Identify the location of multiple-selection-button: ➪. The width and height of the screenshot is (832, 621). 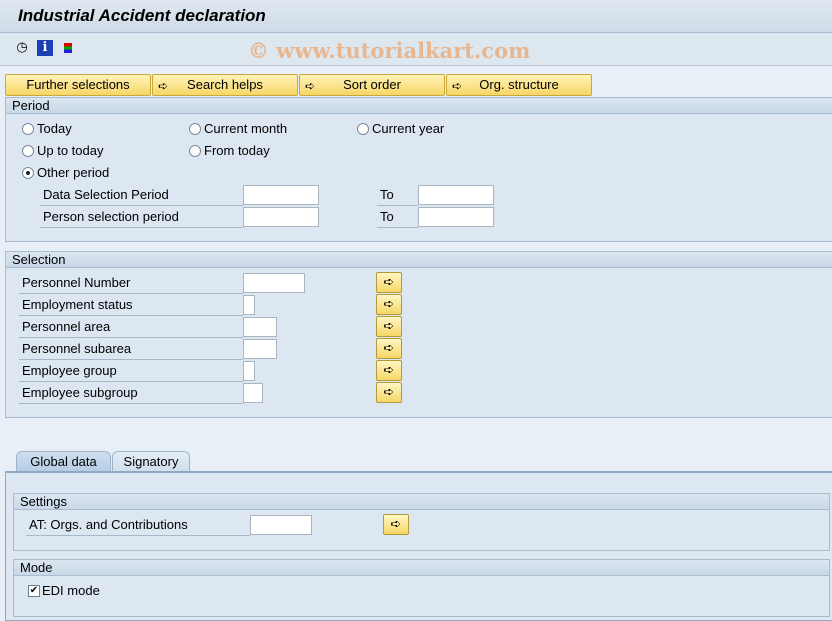
(396, 524).